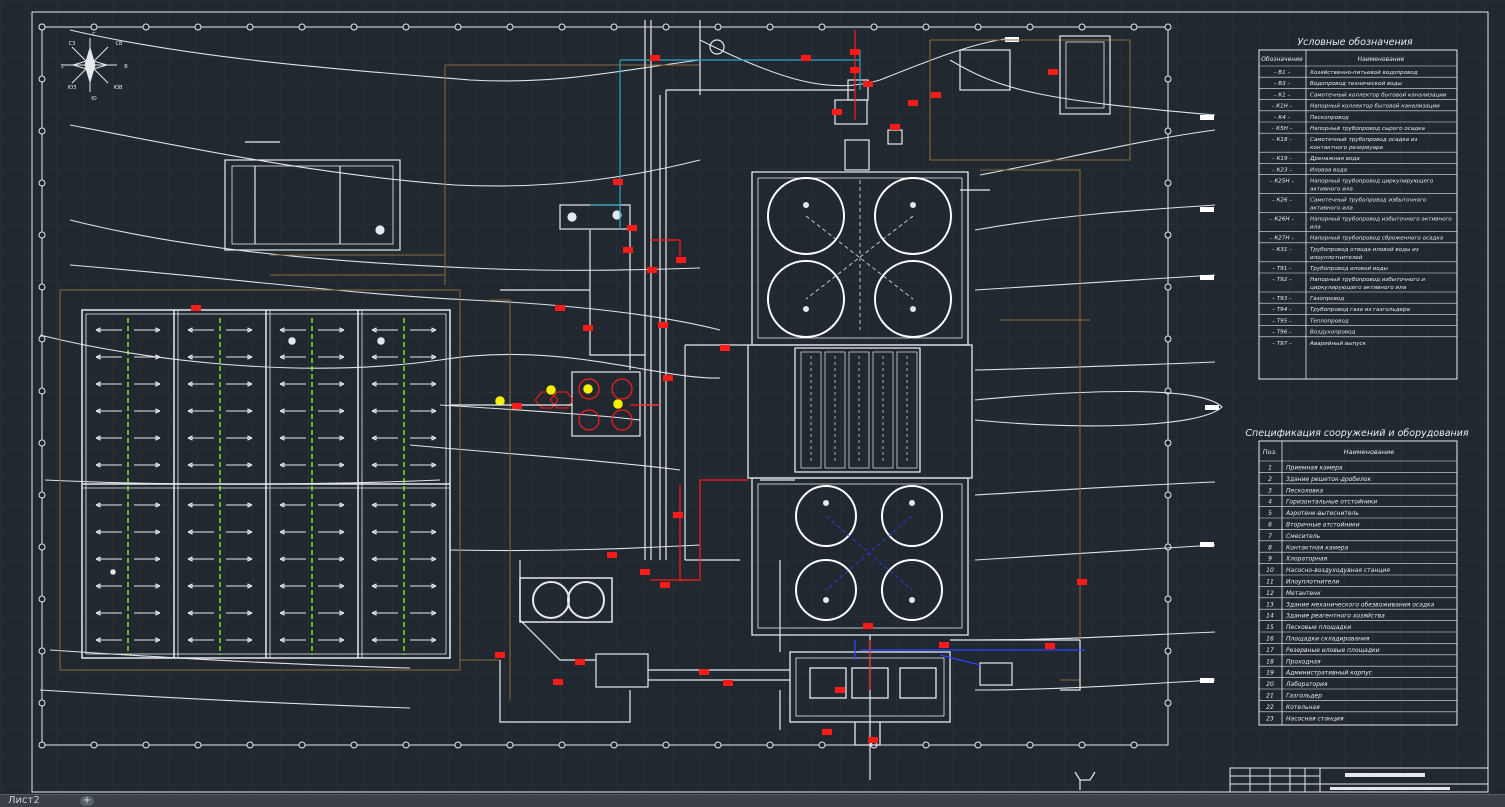 The height and width of the screenshot is (807, 1505). What do you see at coordinates (1357, 433) in the screenshot?
I see `spec-title: Спецификация сооружений и оборудования` at bounding box center [1357, 433].